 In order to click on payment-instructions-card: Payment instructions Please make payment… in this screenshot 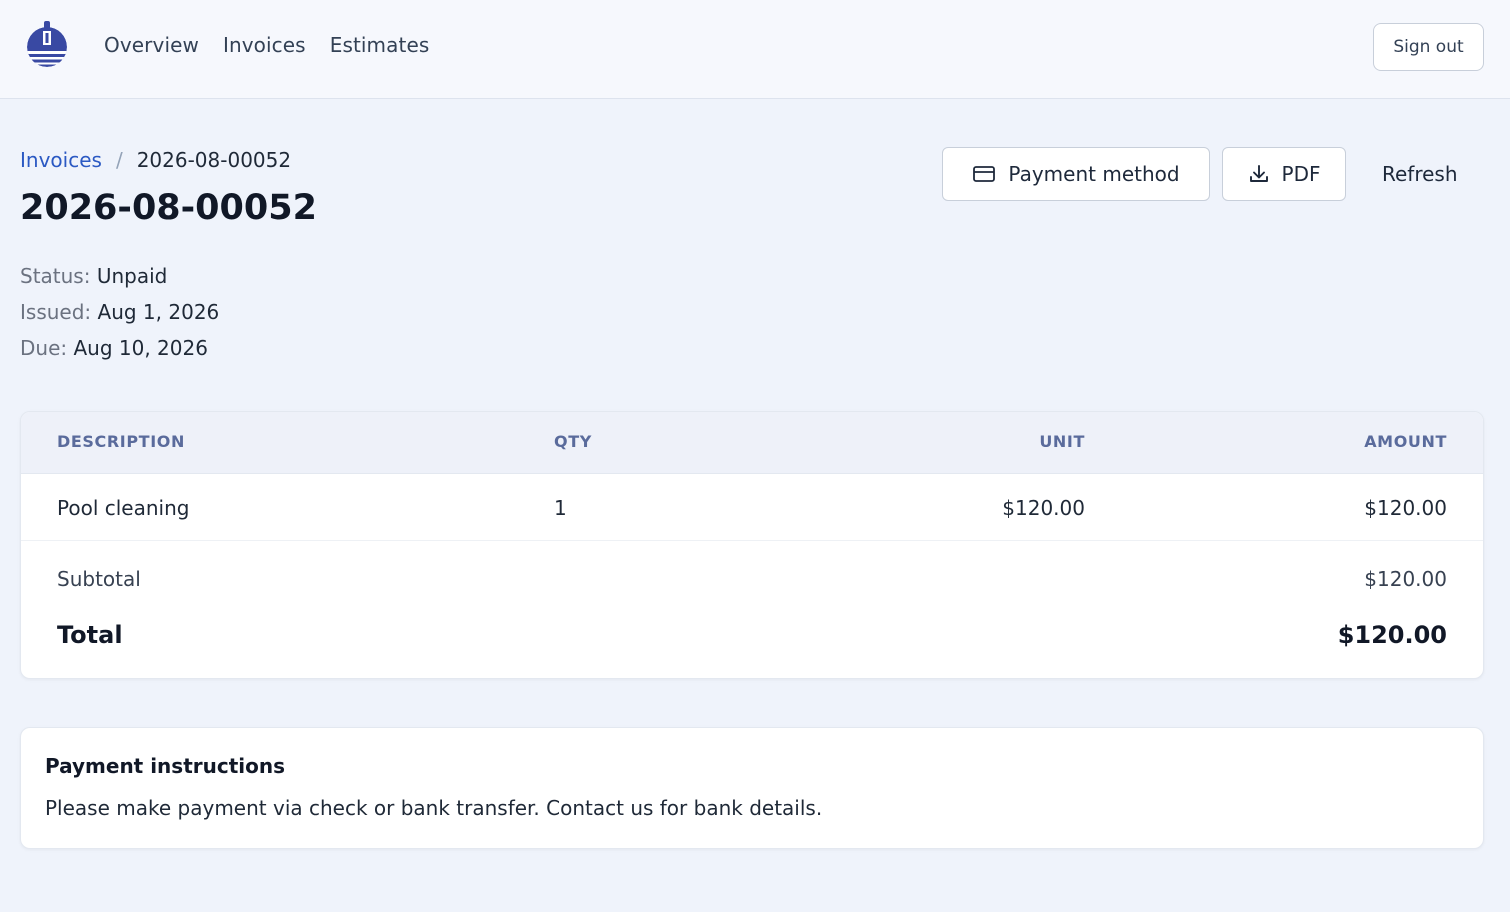, I will do `click(752, 788)`.